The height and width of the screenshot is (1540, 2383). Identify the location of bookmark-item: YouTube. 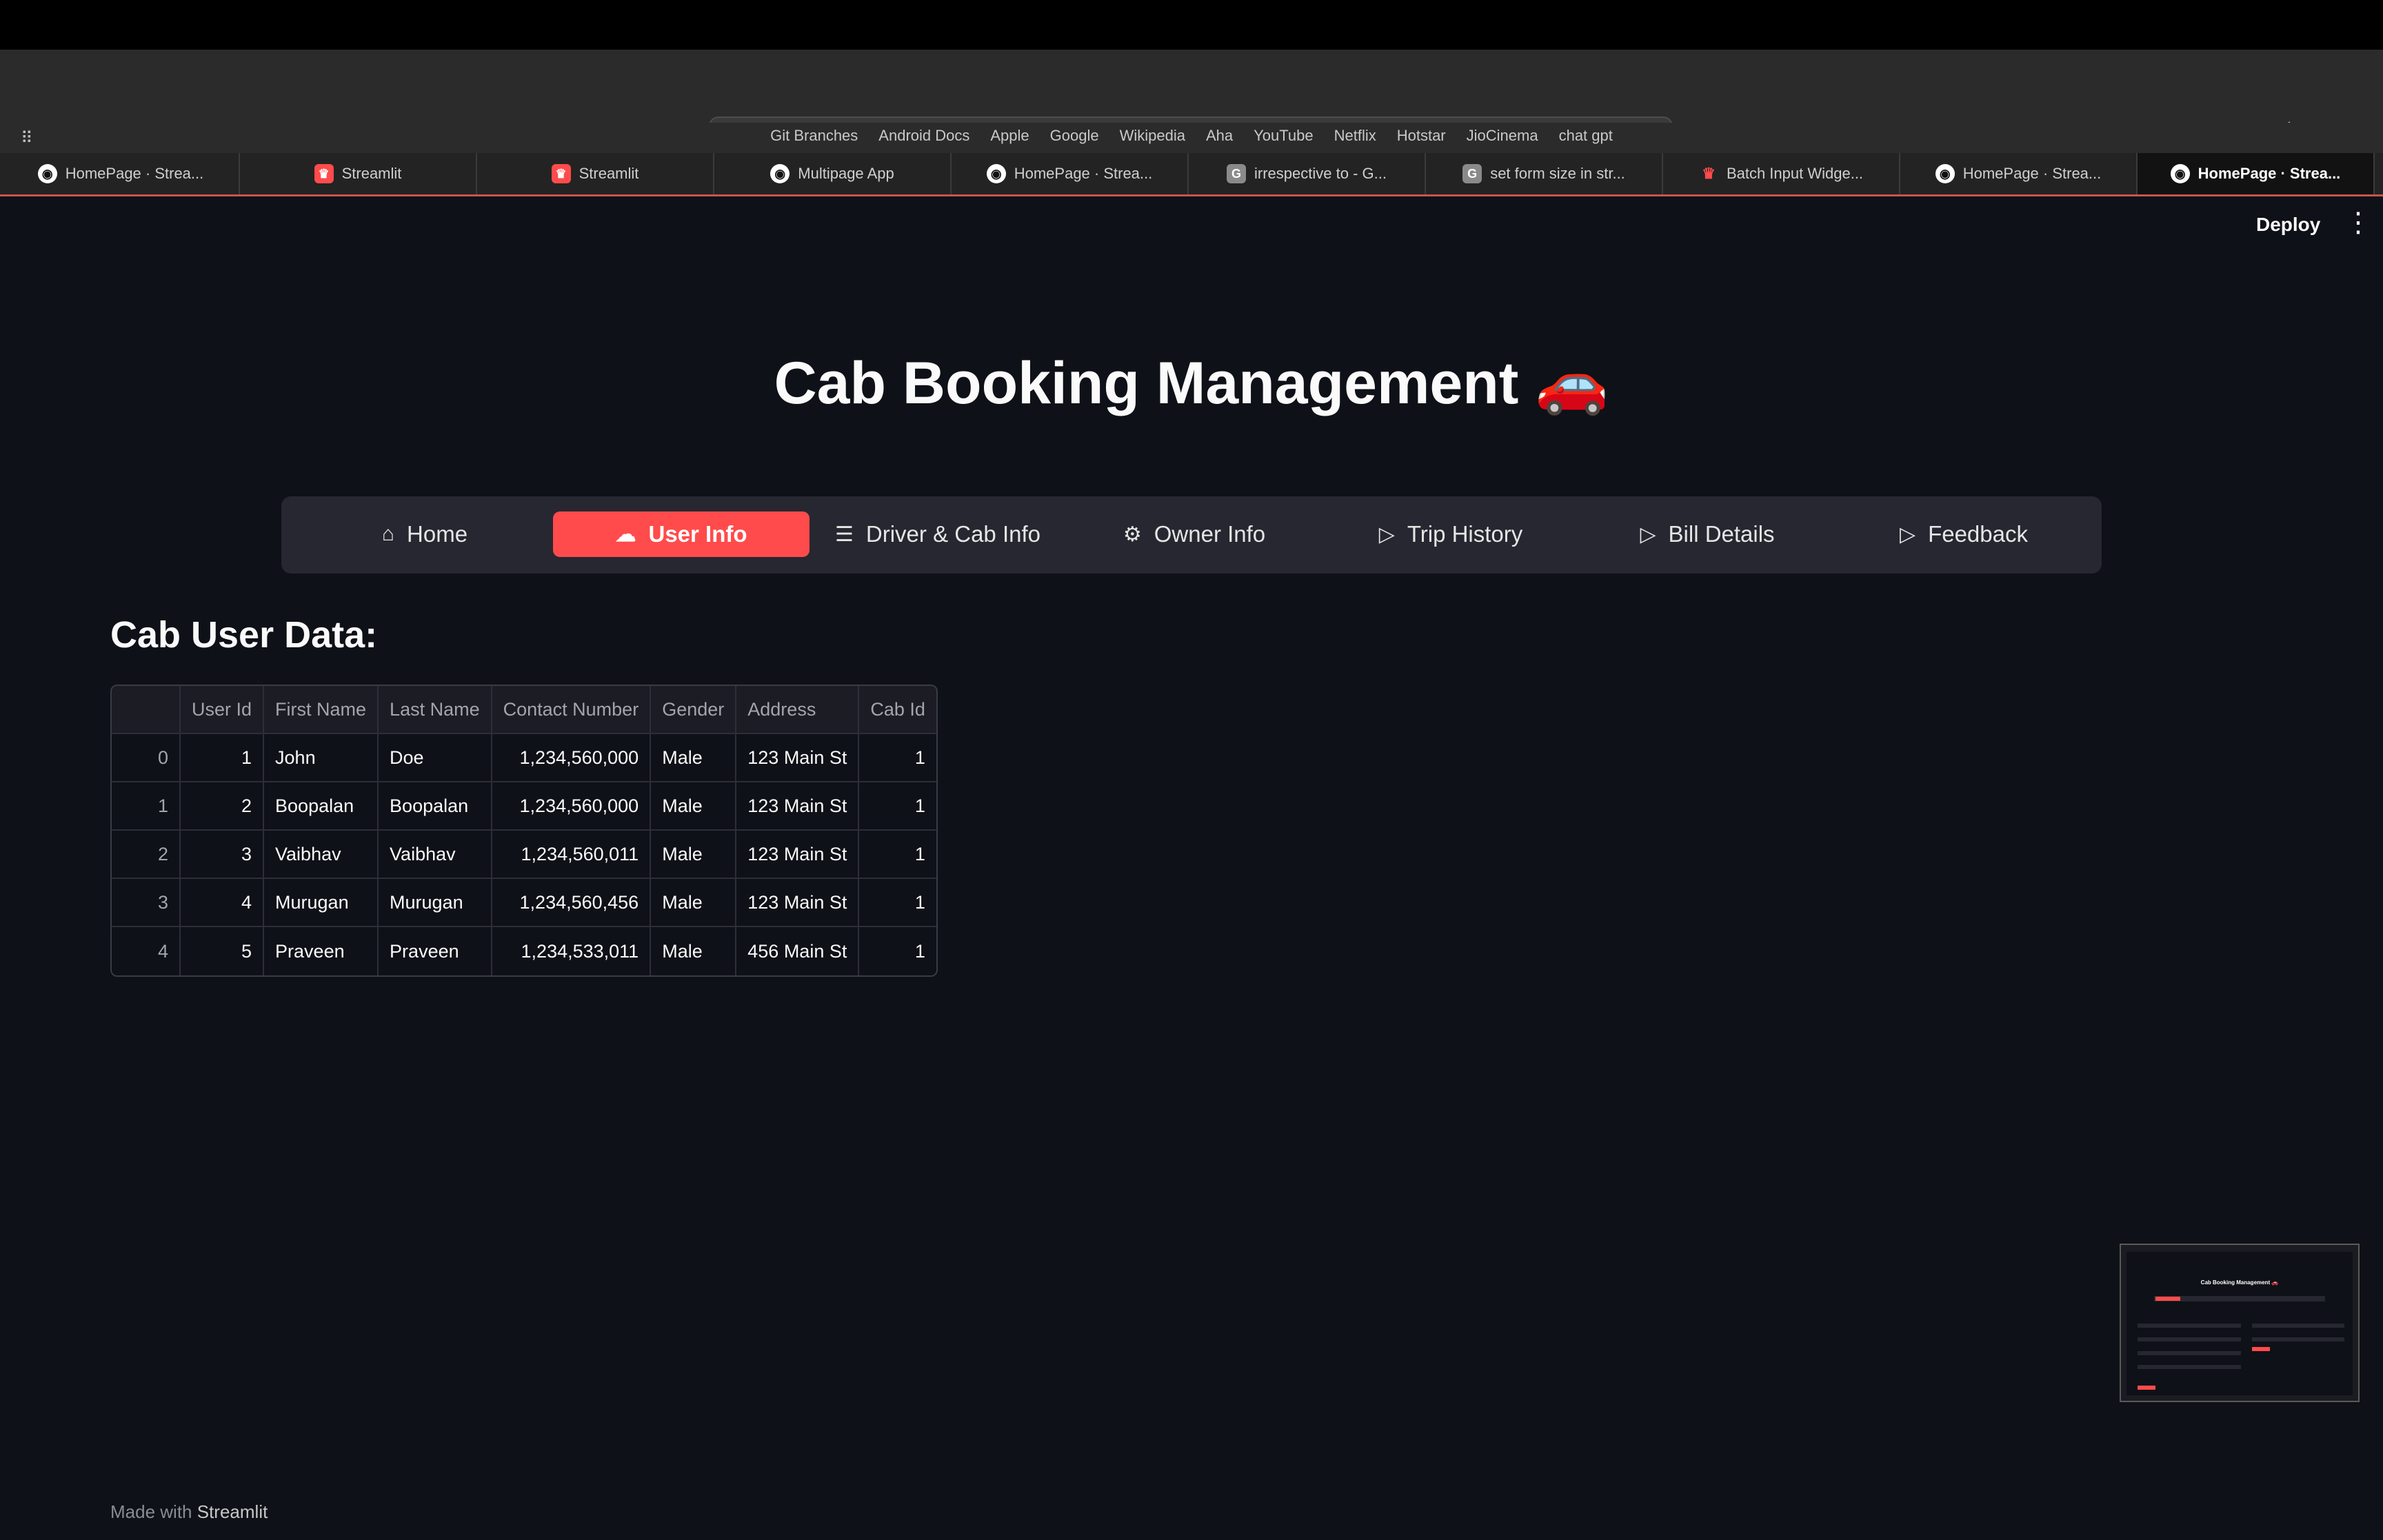
(1283, 136).